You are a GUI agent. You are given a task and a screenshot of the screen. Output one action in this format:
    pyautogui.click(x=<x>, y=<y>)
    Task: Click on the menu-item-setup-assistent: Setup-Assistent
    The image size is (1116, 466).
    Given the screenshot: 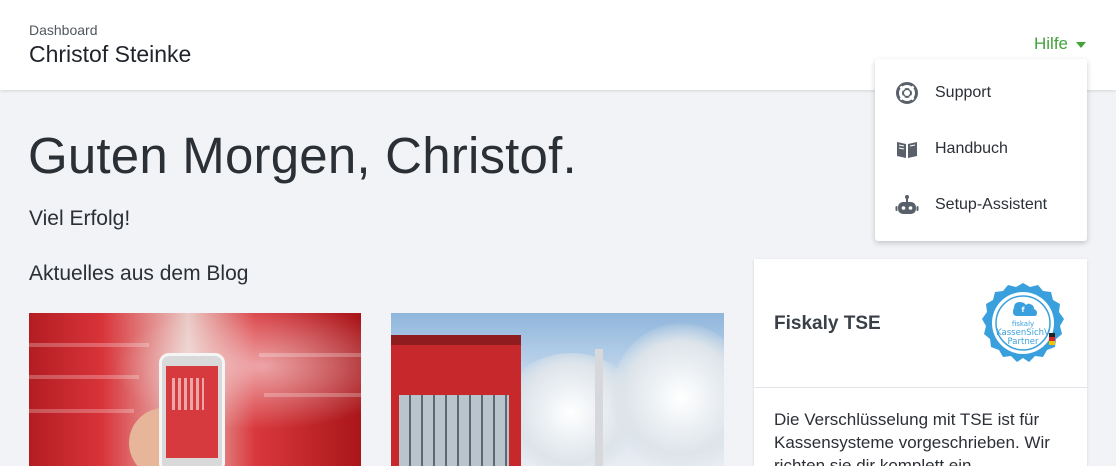 What is the action you would take?
    pyautogui.click(x=981, y=205)
    